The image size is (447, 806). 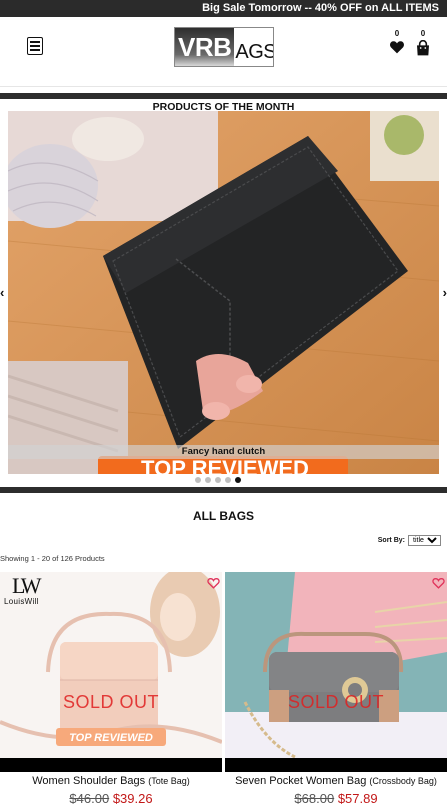 I want to click on chevron-right-icon: ›, so click(x=445, y=292).